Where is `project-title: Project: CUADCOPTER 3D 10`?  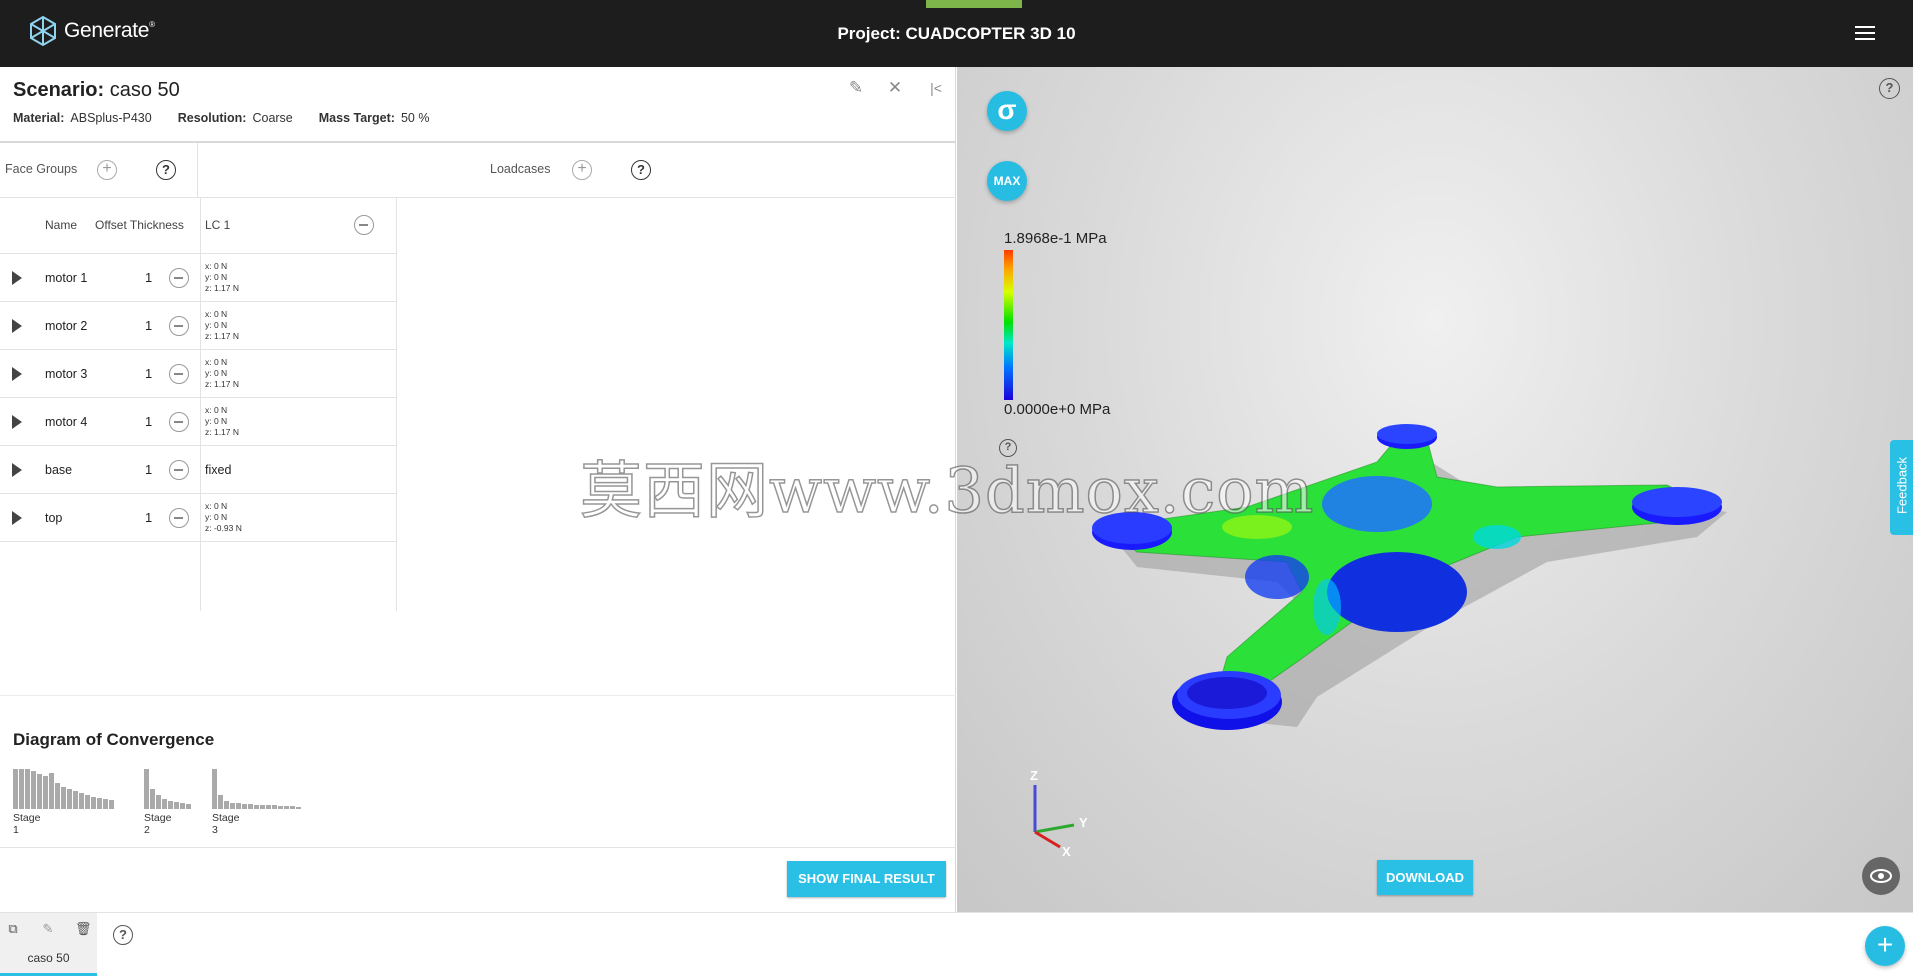 project-title: Project: CUADCOPTER 3D 10 is located at coordinates (956, 33).